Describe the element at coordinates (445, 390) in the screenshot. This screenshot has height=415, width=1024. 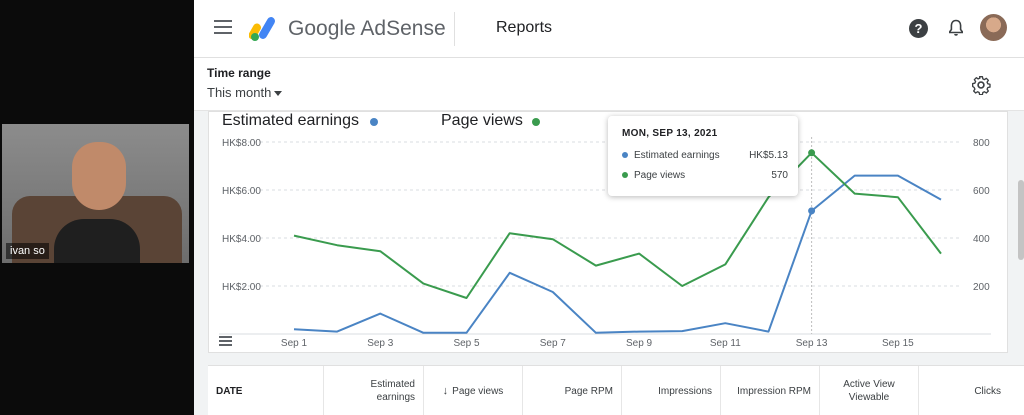
I see `sort-descending-icon: ↓` at that location.